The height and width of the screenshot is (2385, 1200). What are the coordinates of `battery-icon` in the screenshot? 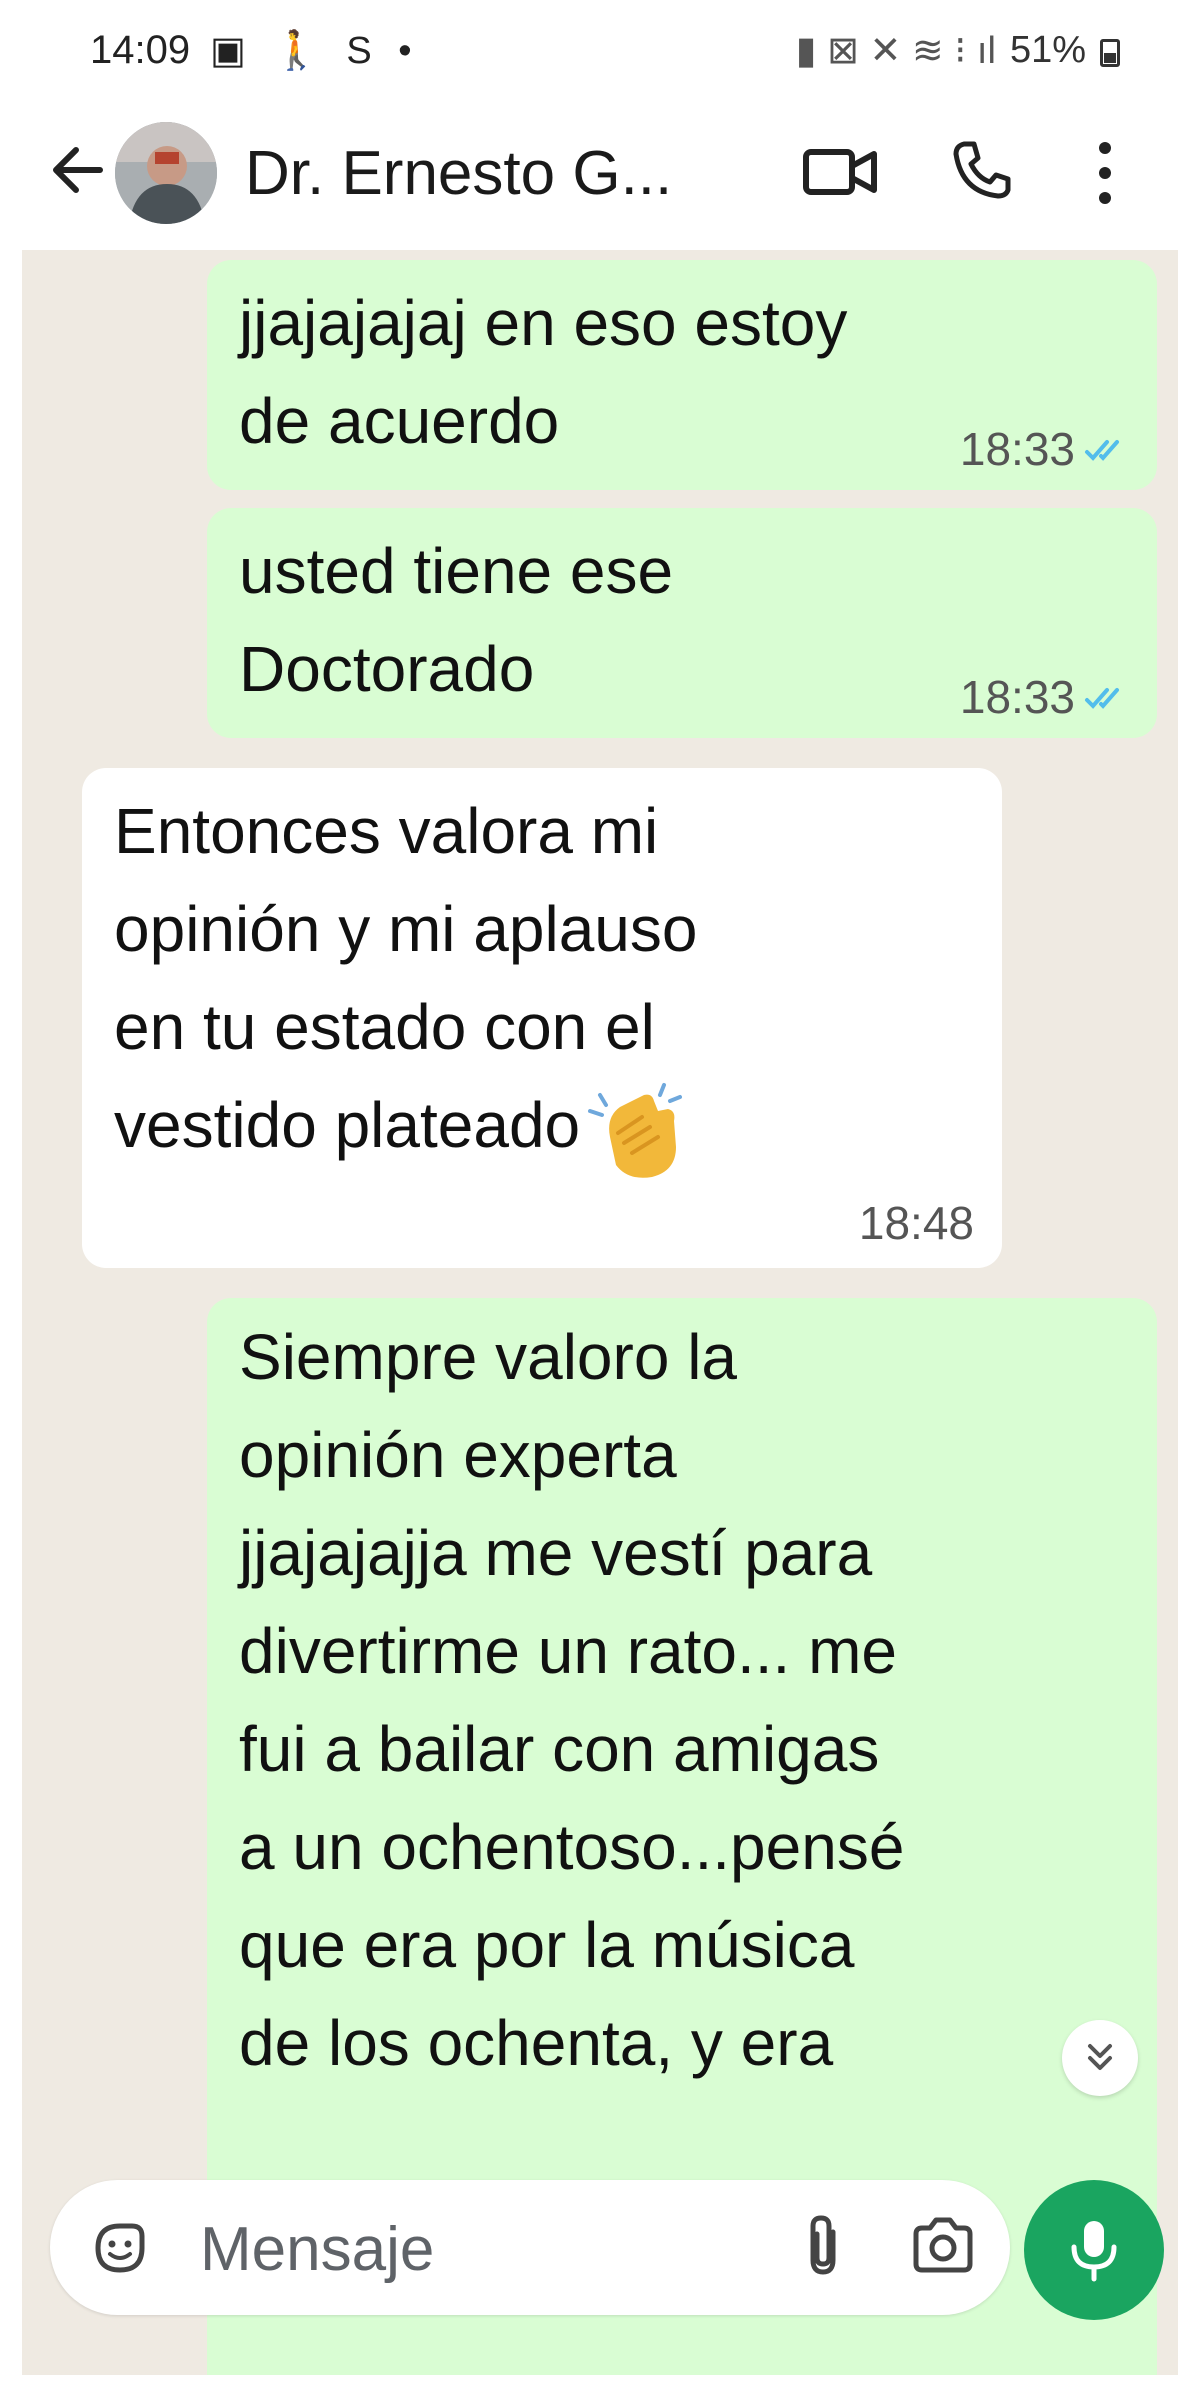 It's located at (1110, 52).